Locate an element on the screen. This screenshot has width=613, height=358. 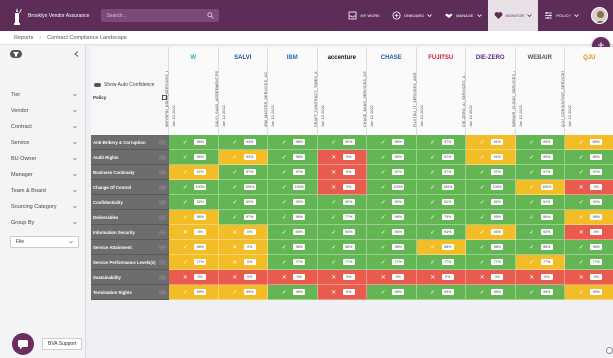
policy-label: Audit Rights is located at coordinates (130, 157).